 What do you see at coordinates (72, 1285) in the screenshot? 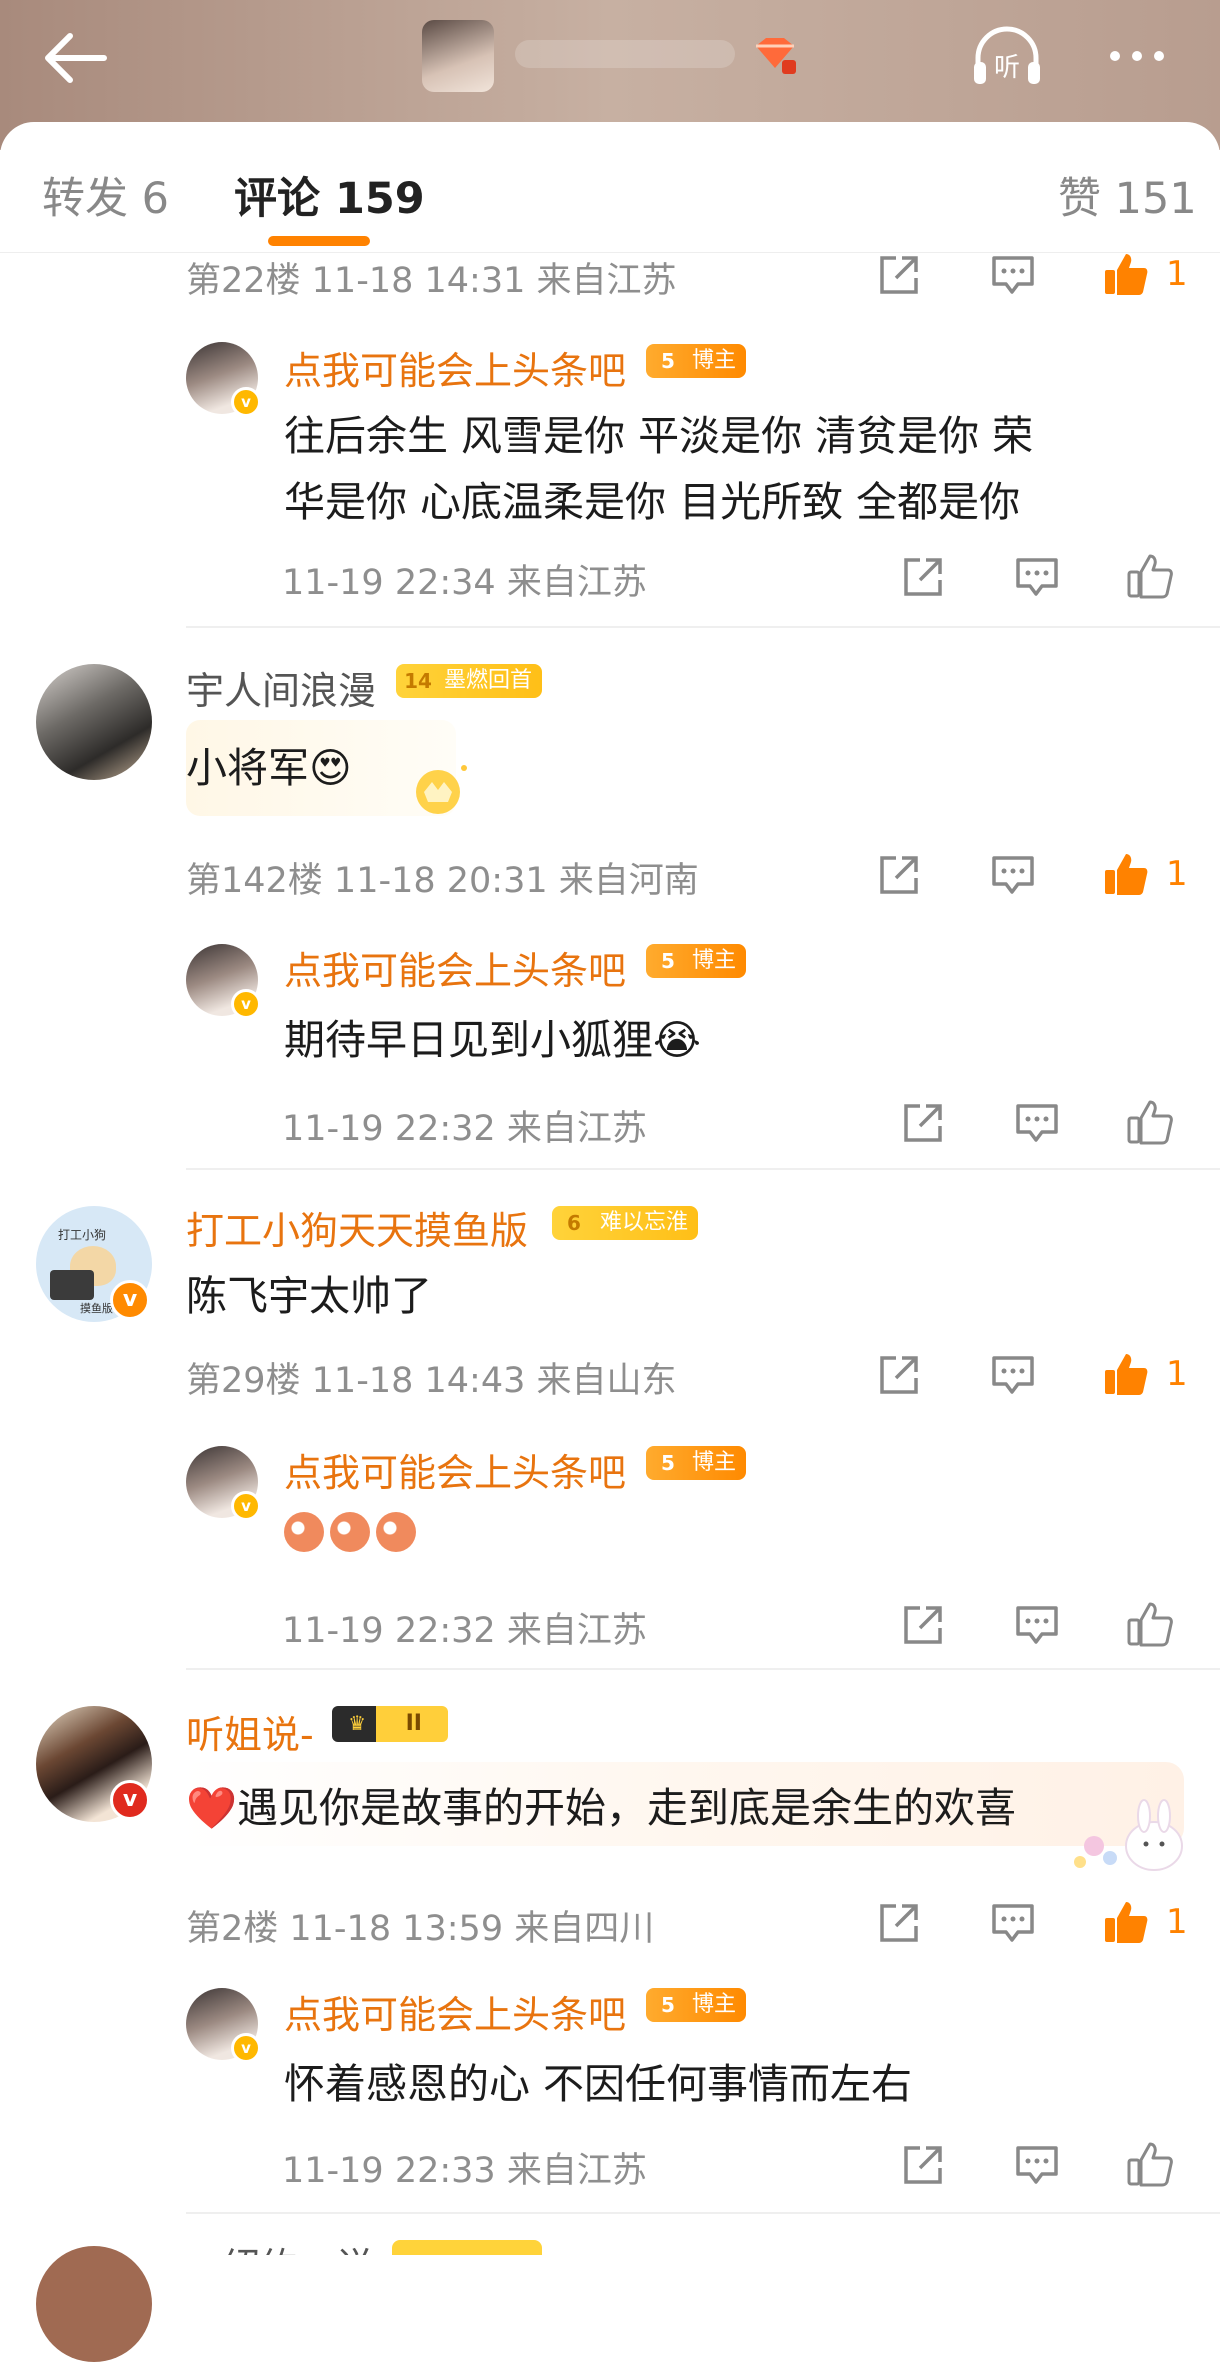
I see `laptop-shape` at bounding box center [72, 1285].